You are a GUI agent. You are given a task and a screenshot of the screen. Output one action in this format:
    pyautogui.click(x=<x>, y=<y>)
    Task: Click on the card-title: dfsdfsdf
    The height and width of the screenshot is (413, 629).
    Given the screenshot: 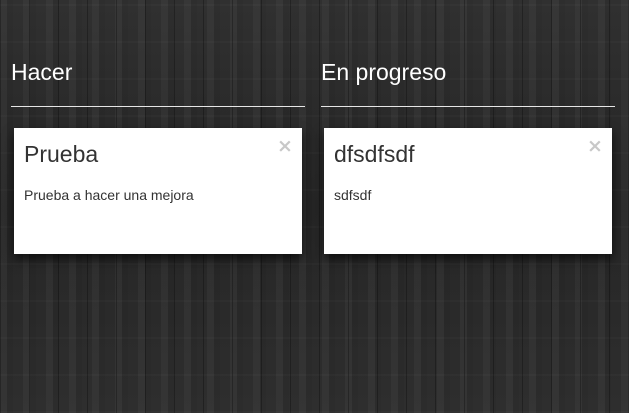 What is the action you would take?
    pyautogui.click(x=374, y=154)
    